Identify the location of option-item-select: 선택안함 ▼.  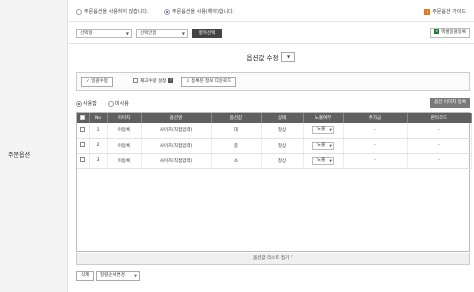
(162, 33).